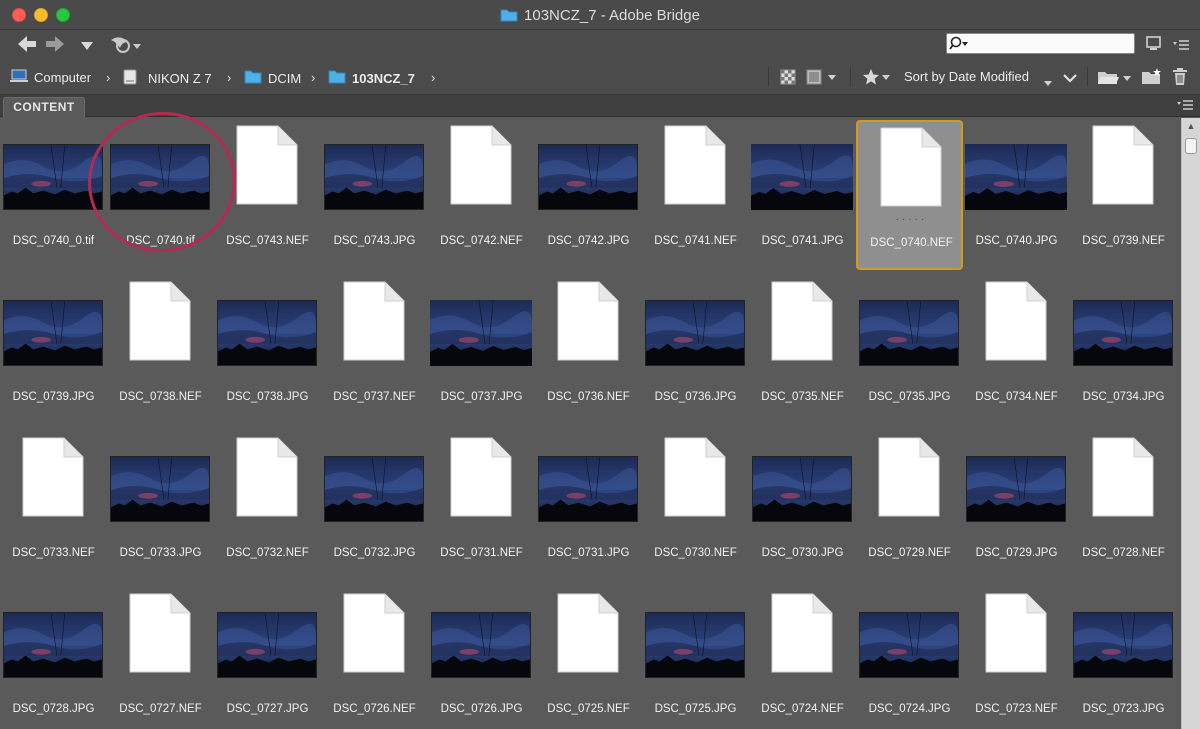 The width and height of the screenshot is (1200, 729). Describe the element at coordinates (160, 658) in the screenshot. I see `file-thumbnail: DSC_0727.NEF` at that location.